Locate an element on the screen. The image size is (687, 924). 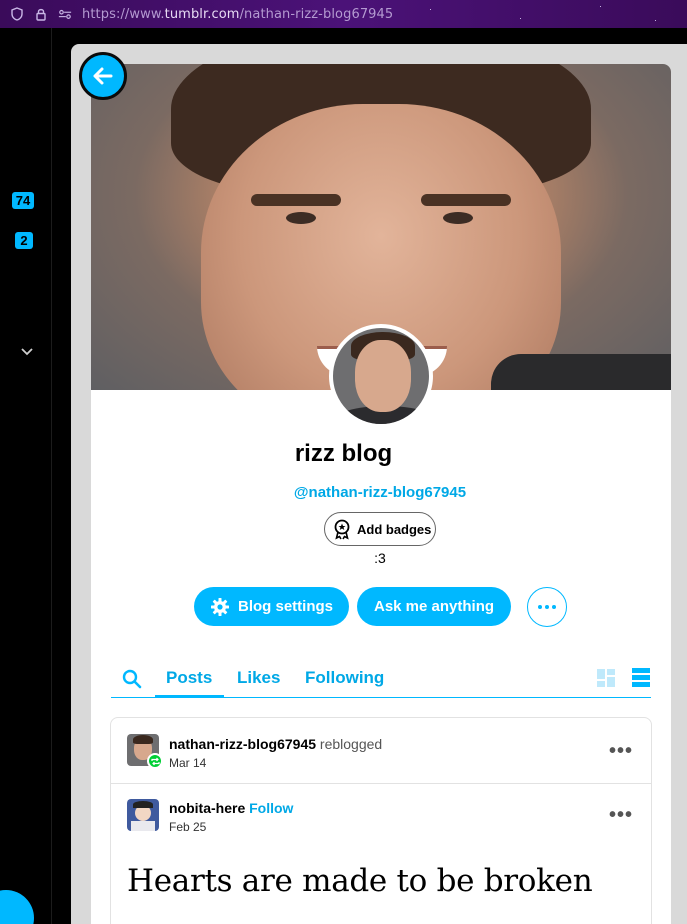
blog-avatar is located at coordinates (381, 376).